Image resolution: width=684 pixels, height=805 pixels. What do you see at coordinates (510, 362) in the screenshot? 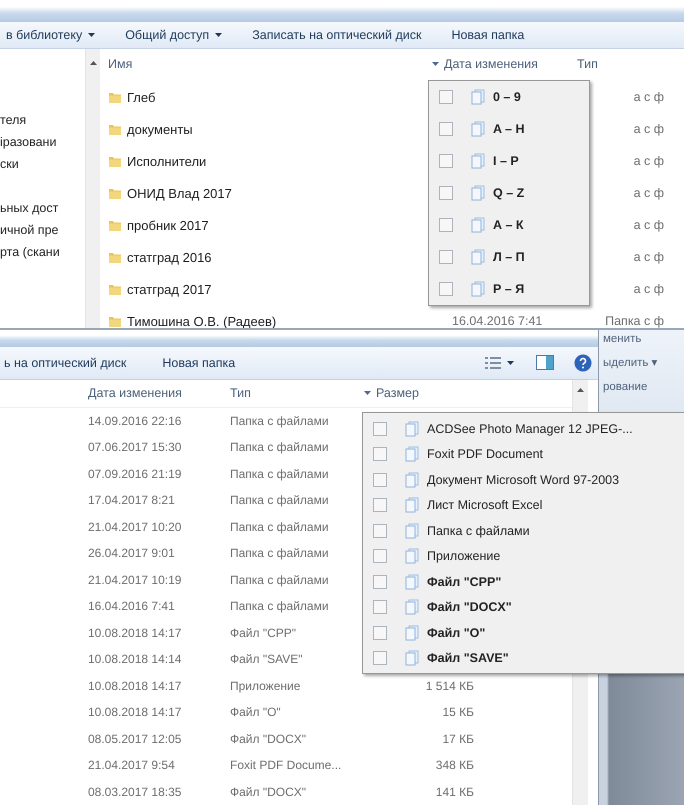
I see `caret-icon` at bounding box center [510, 362].